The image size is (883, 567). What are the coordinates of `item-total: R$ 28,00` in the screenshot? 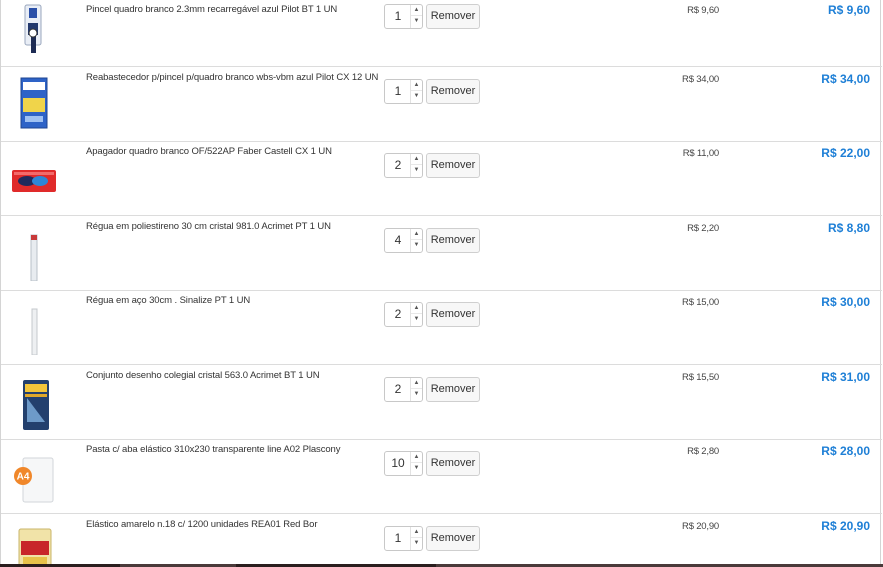 It's located at (845, 451).